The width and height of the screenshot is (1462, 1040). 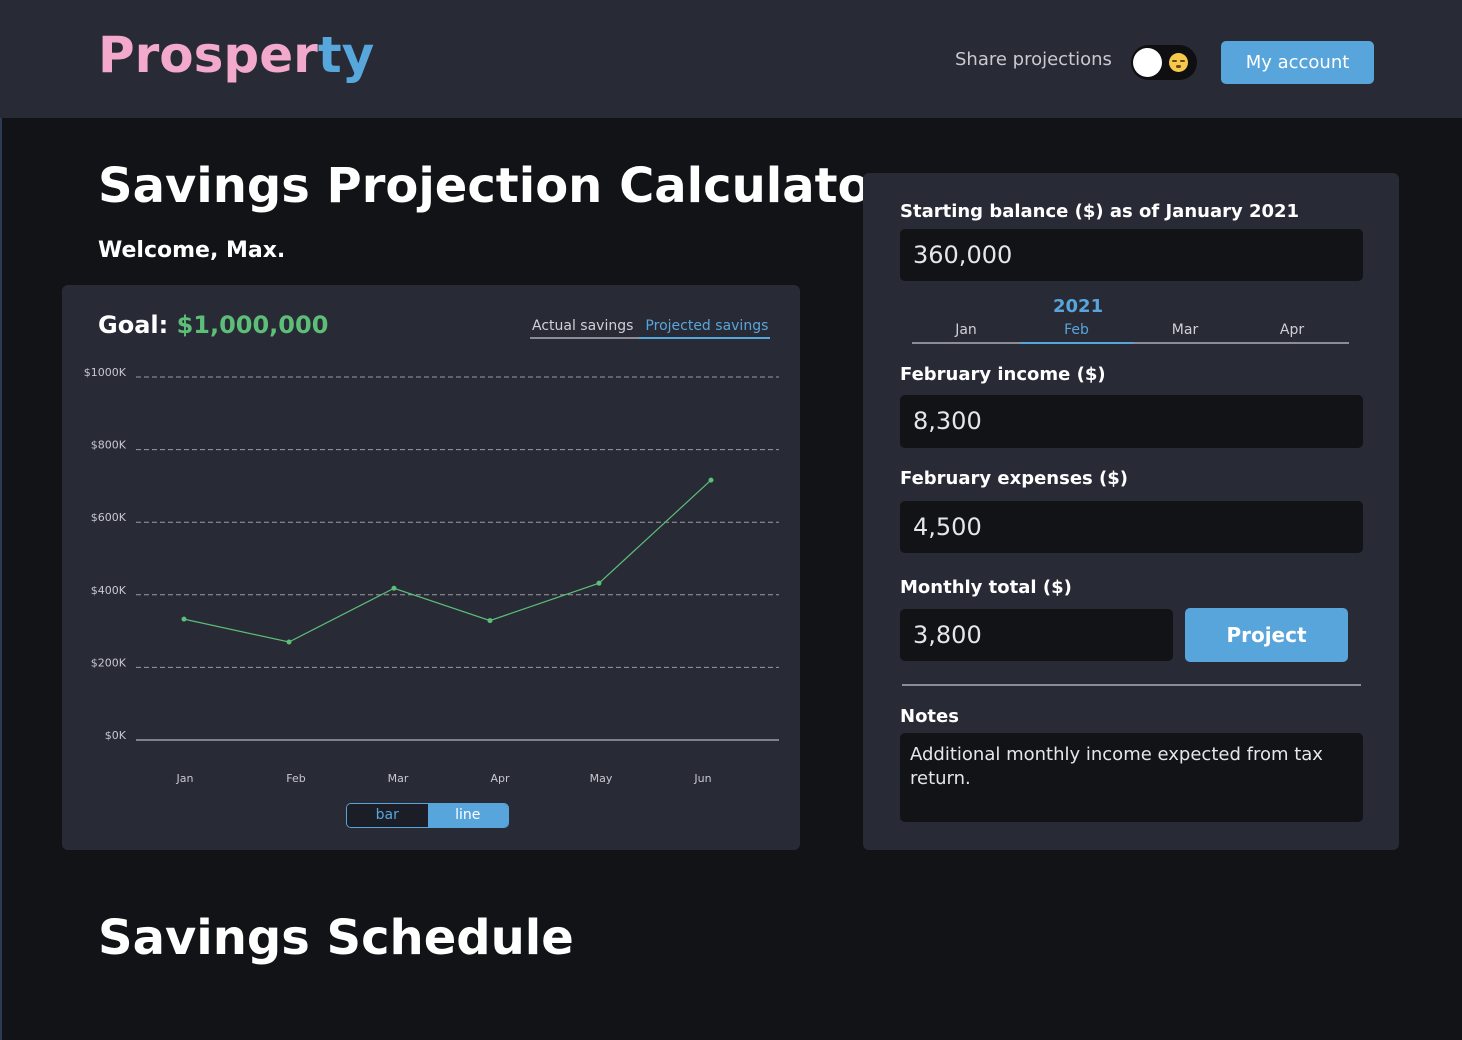 What do you see at coordinates (986, 587) in the screenshot?
I see `monthly-total-label: Monthly total ($)` at bounding box center [986, 587].